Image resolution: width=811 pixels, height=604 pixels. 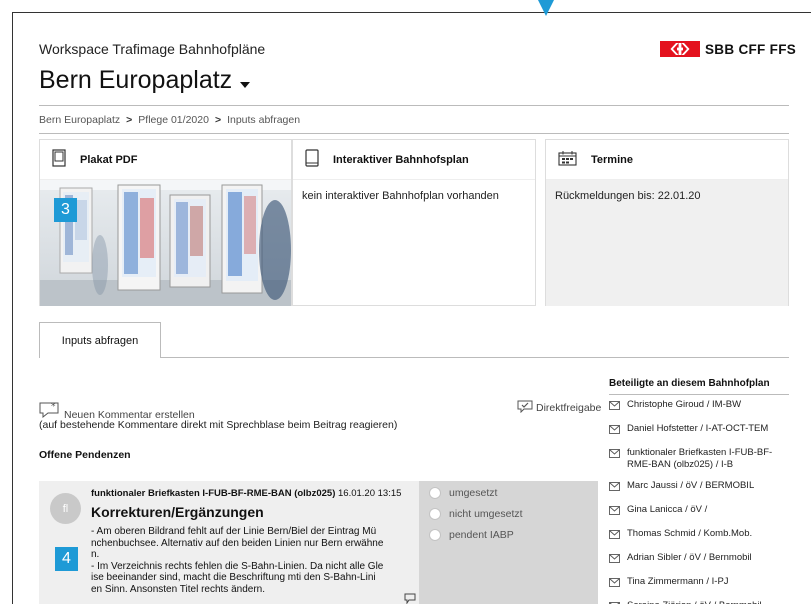 I want to click on direct-release-button: Direktfreigabe, so click(x=559, y=408).